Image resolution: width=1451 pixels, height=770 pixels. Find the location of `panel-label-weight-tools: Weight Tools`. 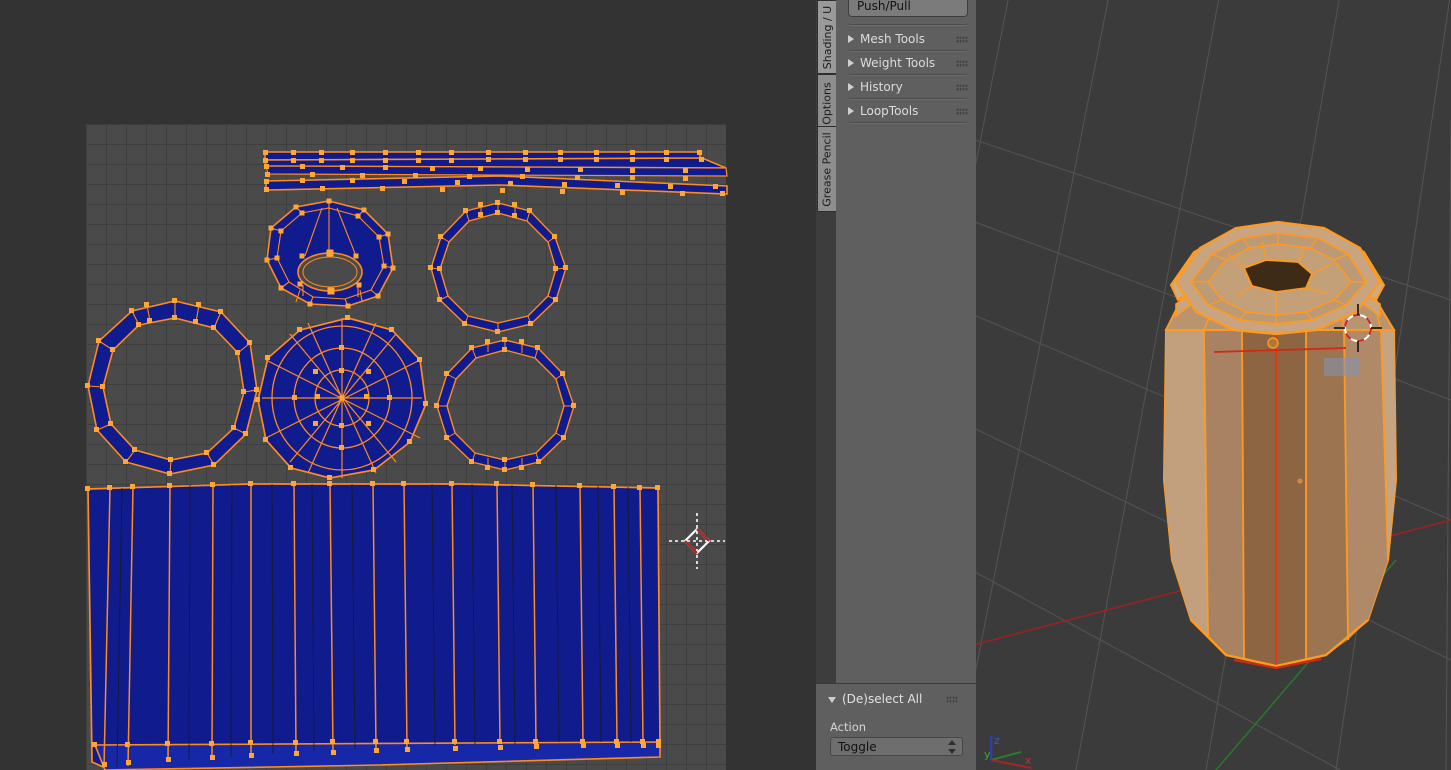

panel-label-weight-tools: Weight Tools is located at coordinates (898, 63).